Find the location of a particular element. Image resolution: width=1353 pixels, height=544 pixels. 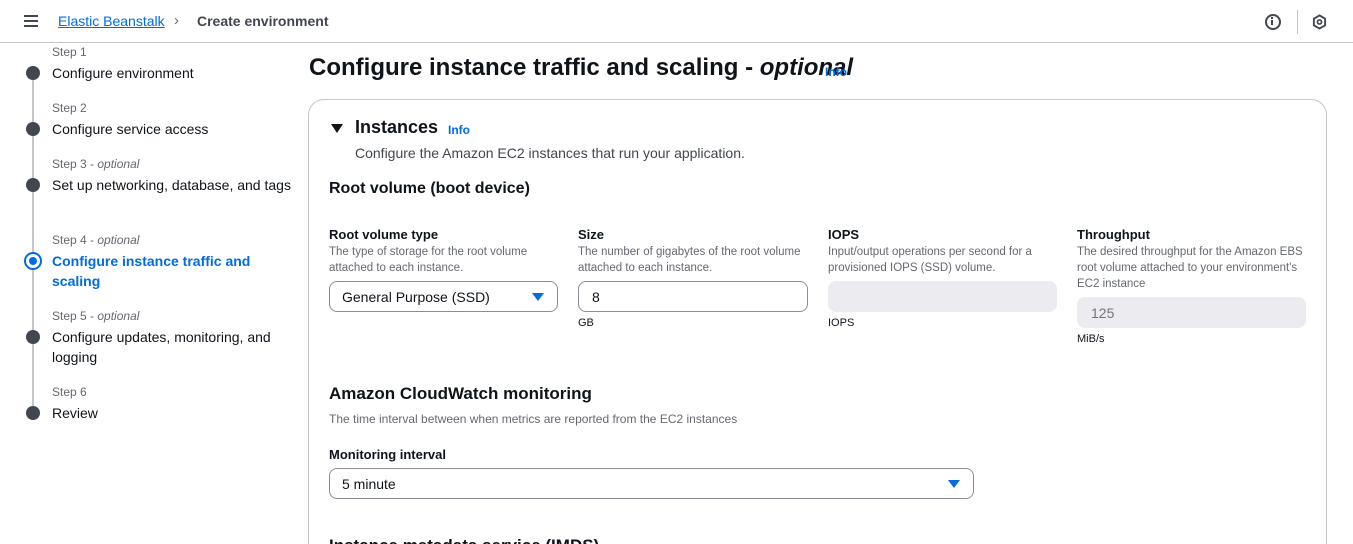

root-volume-heading: Root volume (boot device) is located at coordinates (429, 188).